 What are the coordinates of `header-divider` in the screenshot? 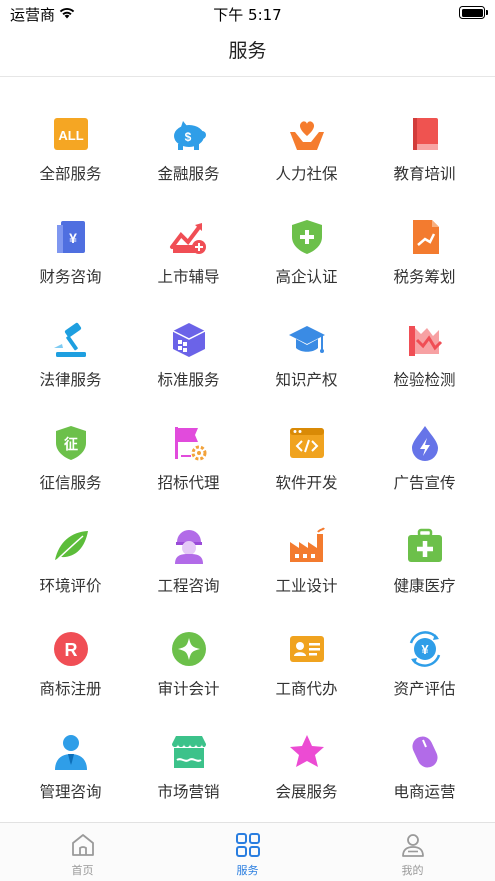 It's located at (247, 76).